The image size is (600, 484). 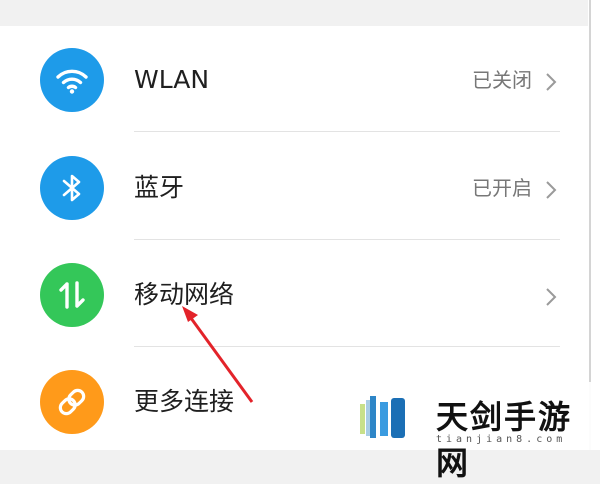 What do you see at coordinates (184, 294) in the screenshot?
I see `mobile-network-label: 移动网络` at bounding box center [184, 294].